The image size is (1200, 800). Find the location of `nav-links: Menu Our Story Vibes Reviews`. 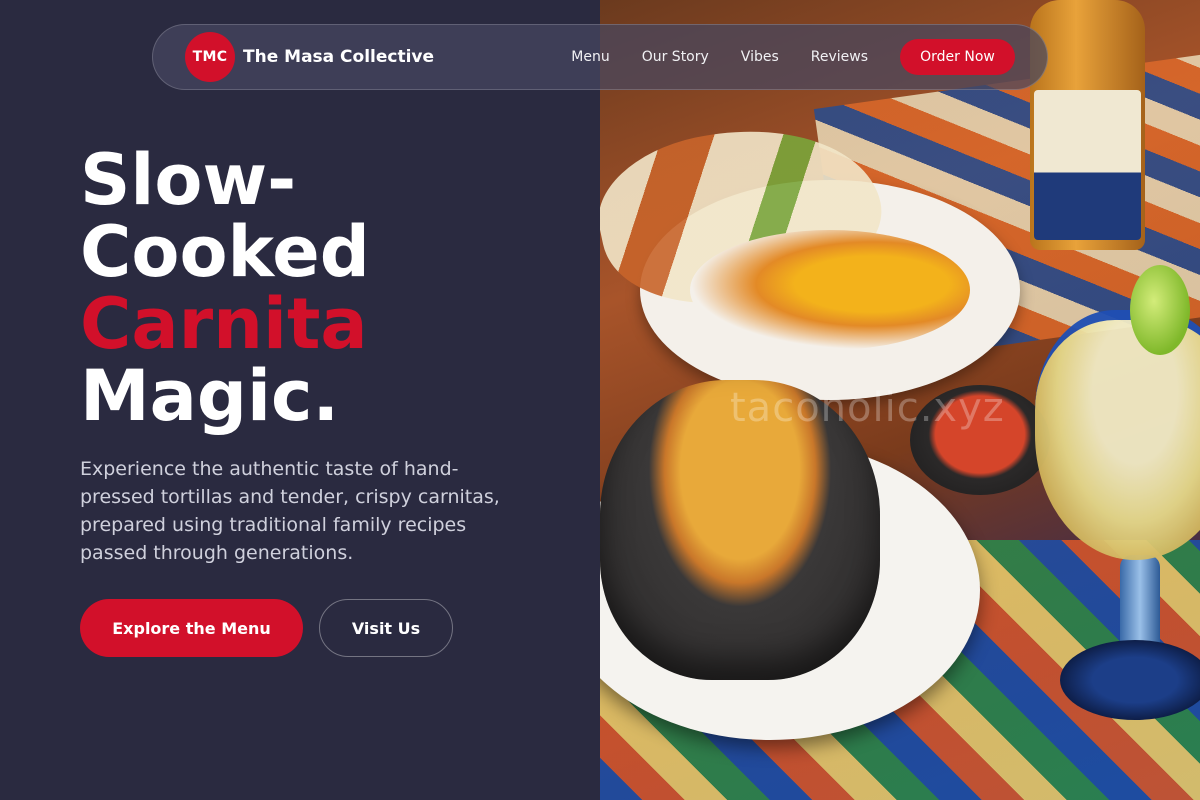

nav-links: Menu Our Story Vibes Reviews is located at coordinates (719, 57).